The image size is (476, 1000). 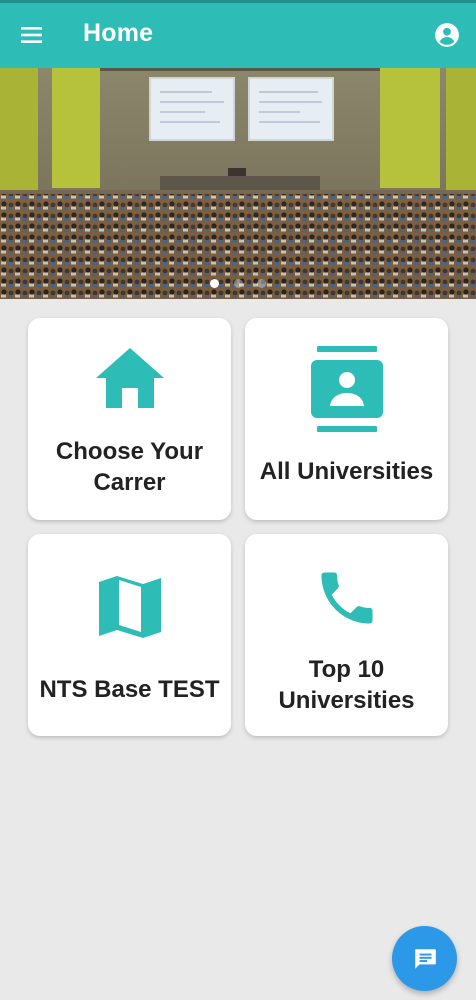 I want to click on choose-career-card: Choose Your Carrer, so click(x=129, y=419).